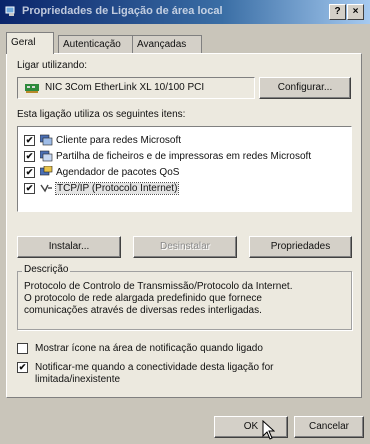 This screenshot has height=444, width=370. I want to click on network-connection-icon, so click(10, 11).